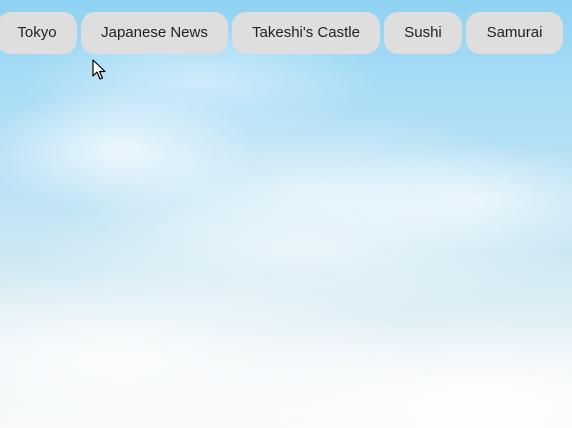 This screenshot has width=572, height=428. What do you see at coordinates (38, 33) in the screenshot?
I see `tab-tokyo: Tokyo` at bounding box center [38, 33].